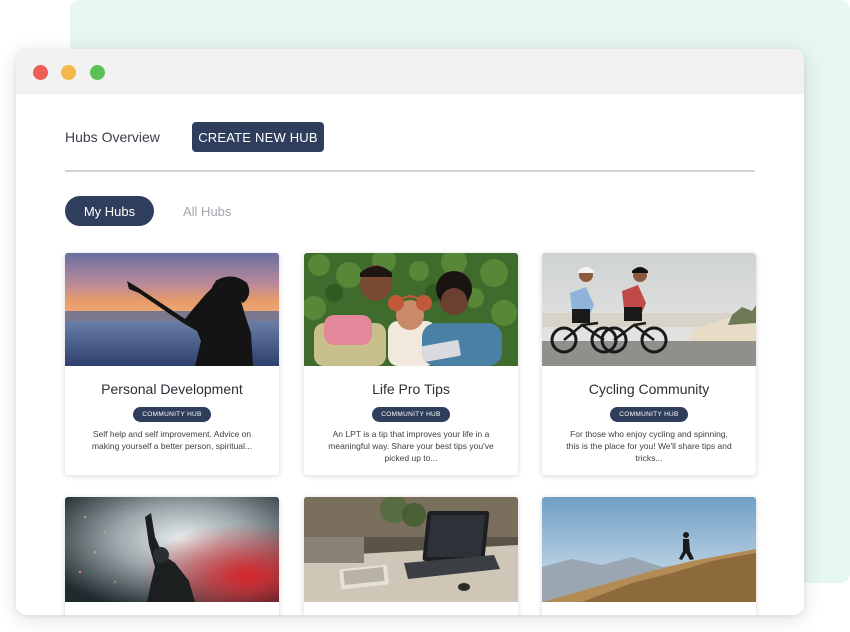 This screenshot has width=850, height=632. I want to click on tab-my-hubs: My Hubs, so click(109, 211).